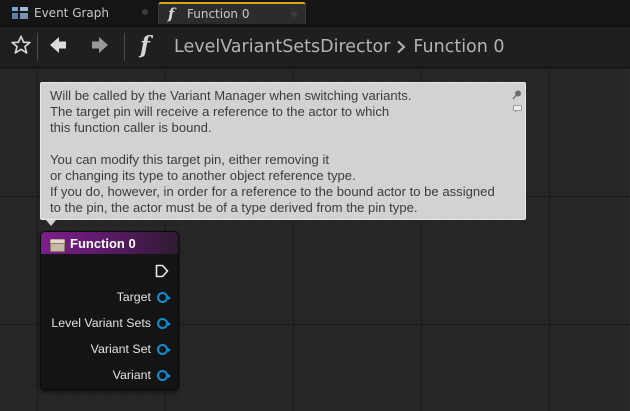  Describe the element at coordinates (131, 375) in the screenshot. I see `pin-label: Variant` at that location.